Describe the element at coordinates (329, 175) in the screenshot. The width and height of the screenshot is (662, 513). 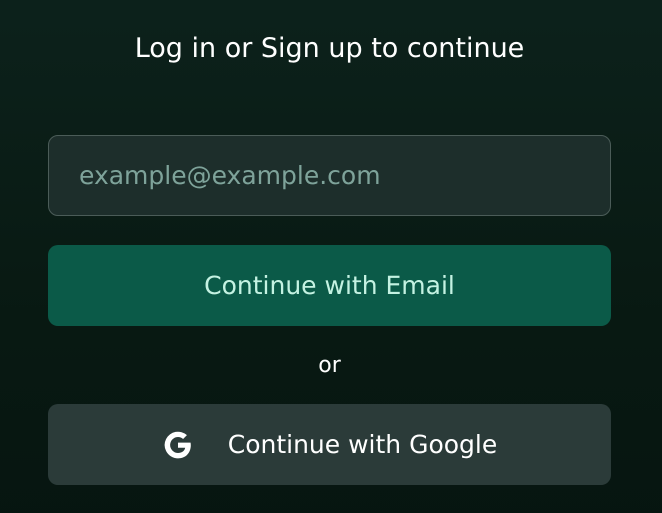
I see `email-field: example@example.com` at that location.